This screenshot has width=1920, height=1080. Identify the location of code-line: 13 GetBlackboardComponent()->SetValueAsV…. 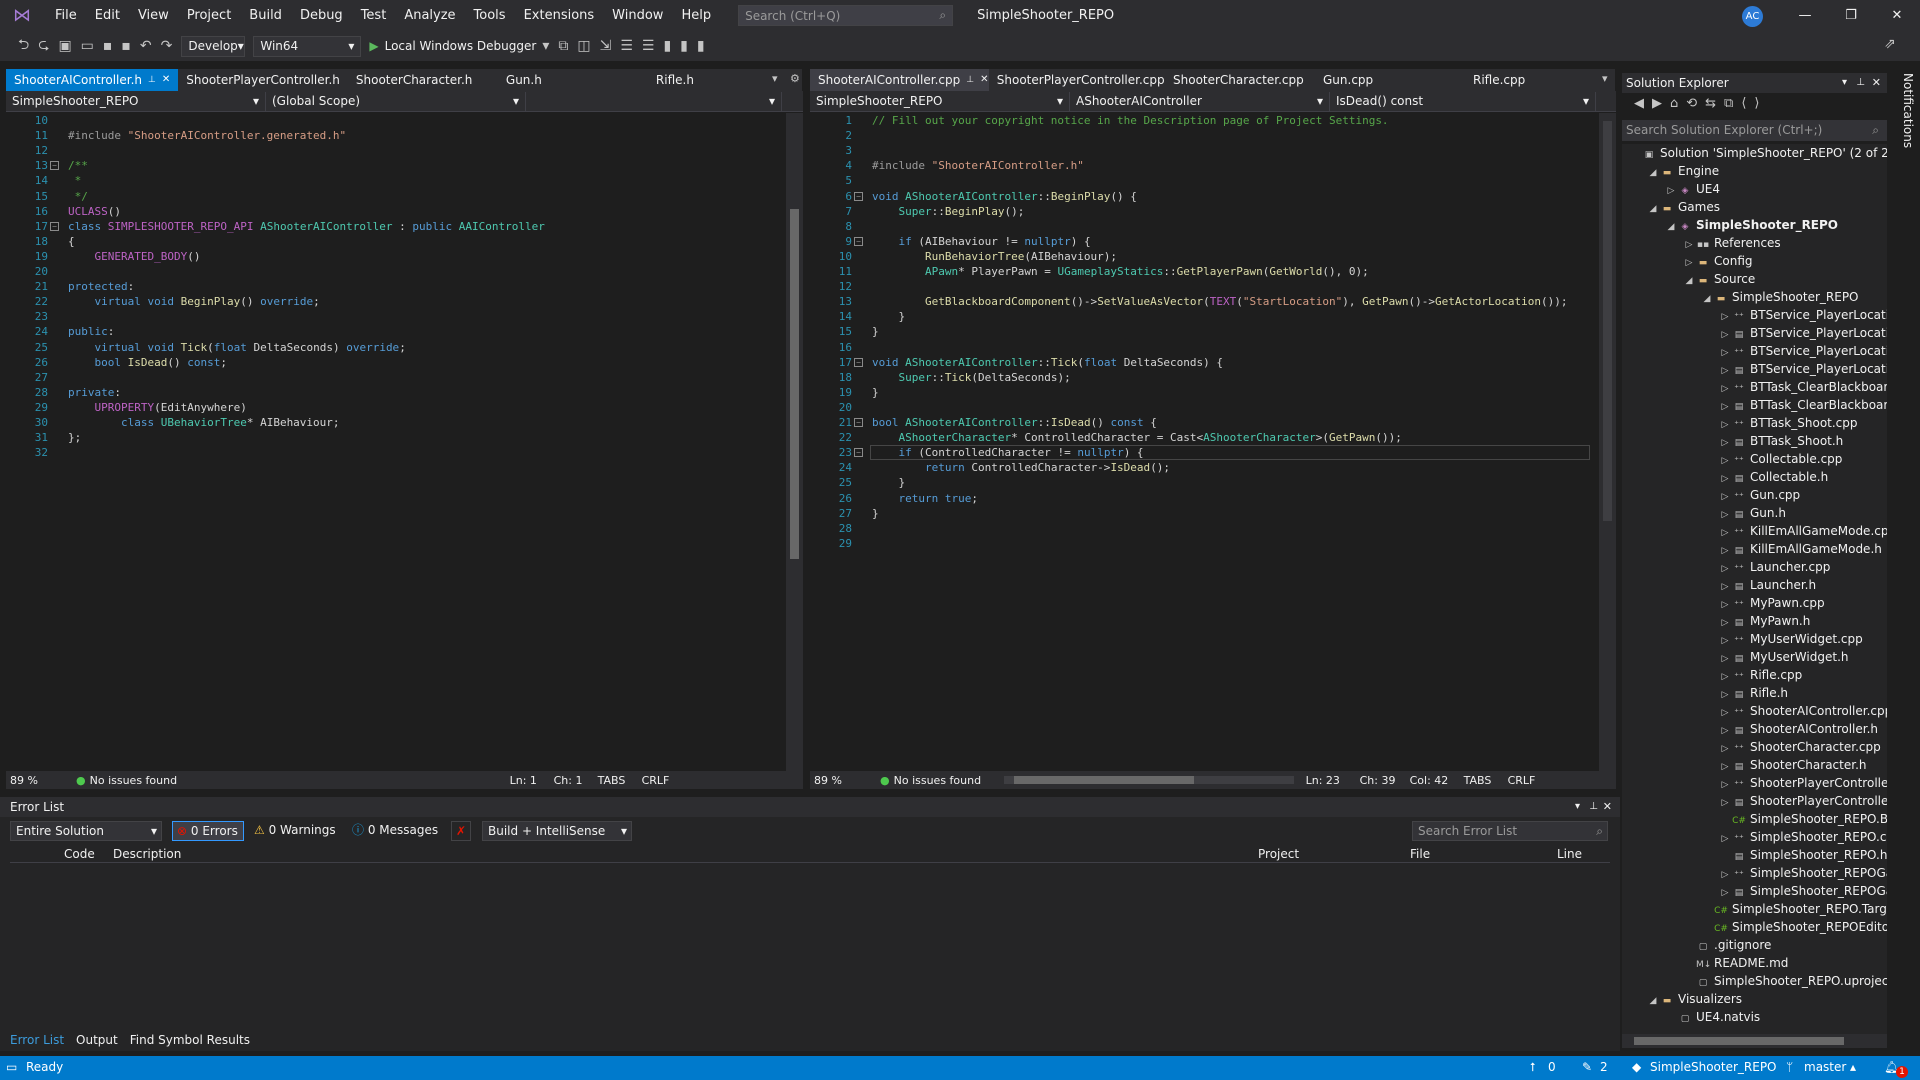
(1204, 301).